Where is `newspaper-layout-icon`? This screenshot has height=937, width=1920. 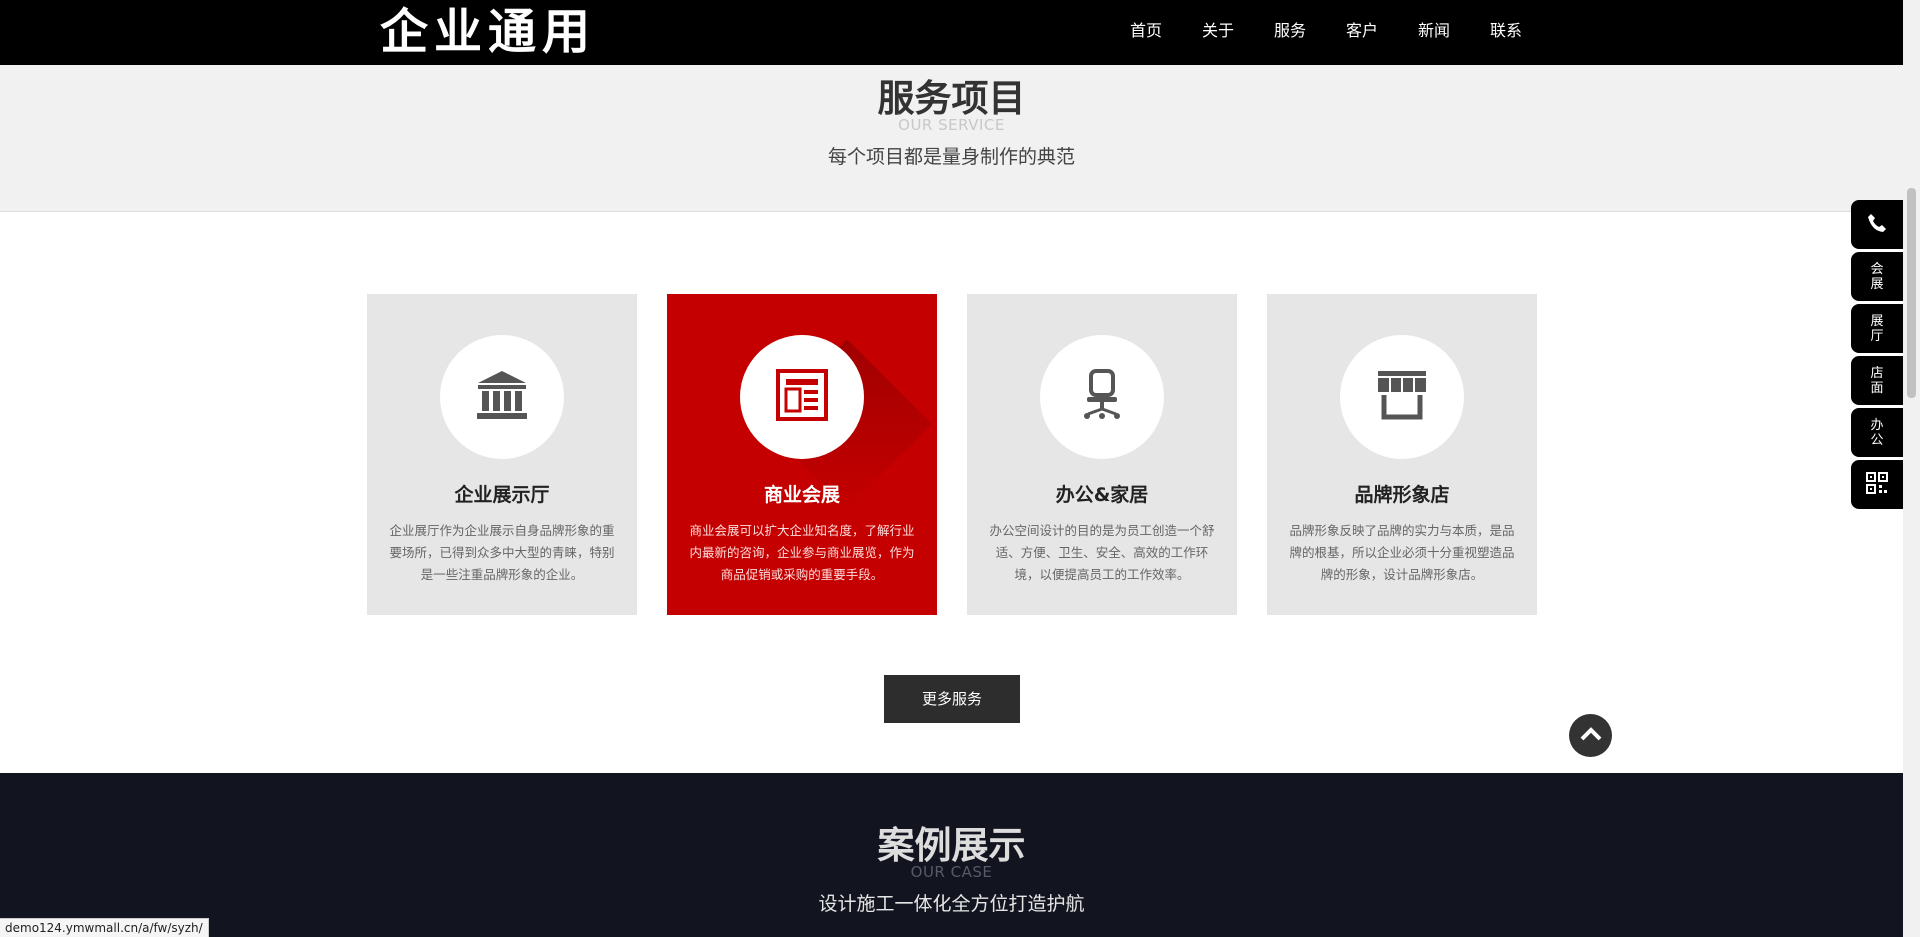 newspaper-layout-icon is located at coordinates (802, 397).